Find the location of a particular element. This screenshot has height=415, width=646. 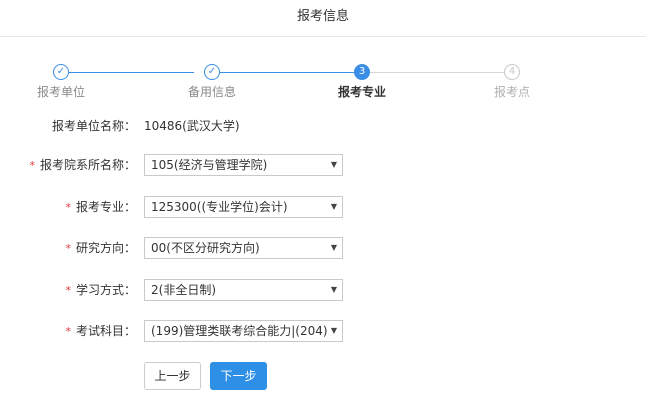

major-row: * 报考专业： 125300((专业学位)会计) ▼ is located at coordinates (323, 208).